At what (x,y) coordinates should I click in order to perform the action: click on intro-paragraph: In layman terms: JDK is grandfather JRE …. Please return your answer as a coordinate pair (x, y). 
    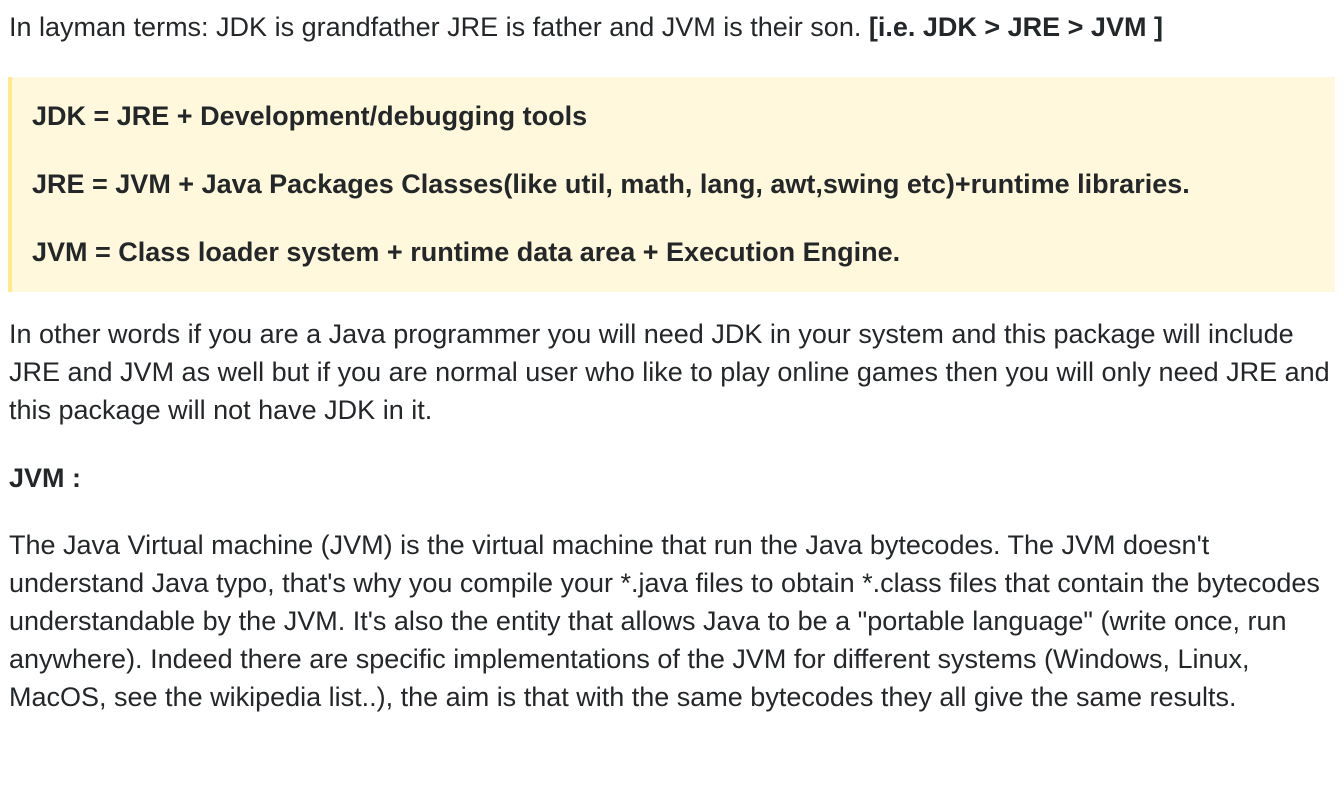
    Looking at the image, I should click on (672, 27).